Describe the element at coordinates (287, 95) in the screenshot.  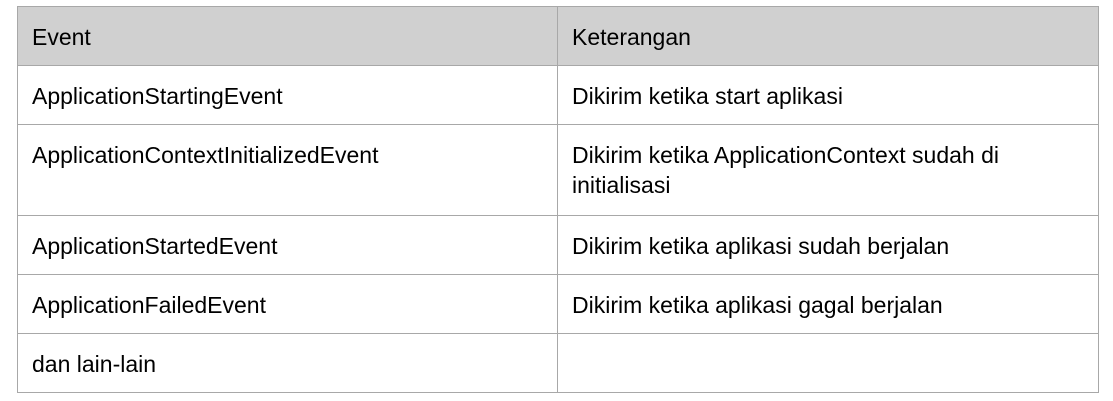
I see `event-cell: ApplicationStartingEvent` at that location.